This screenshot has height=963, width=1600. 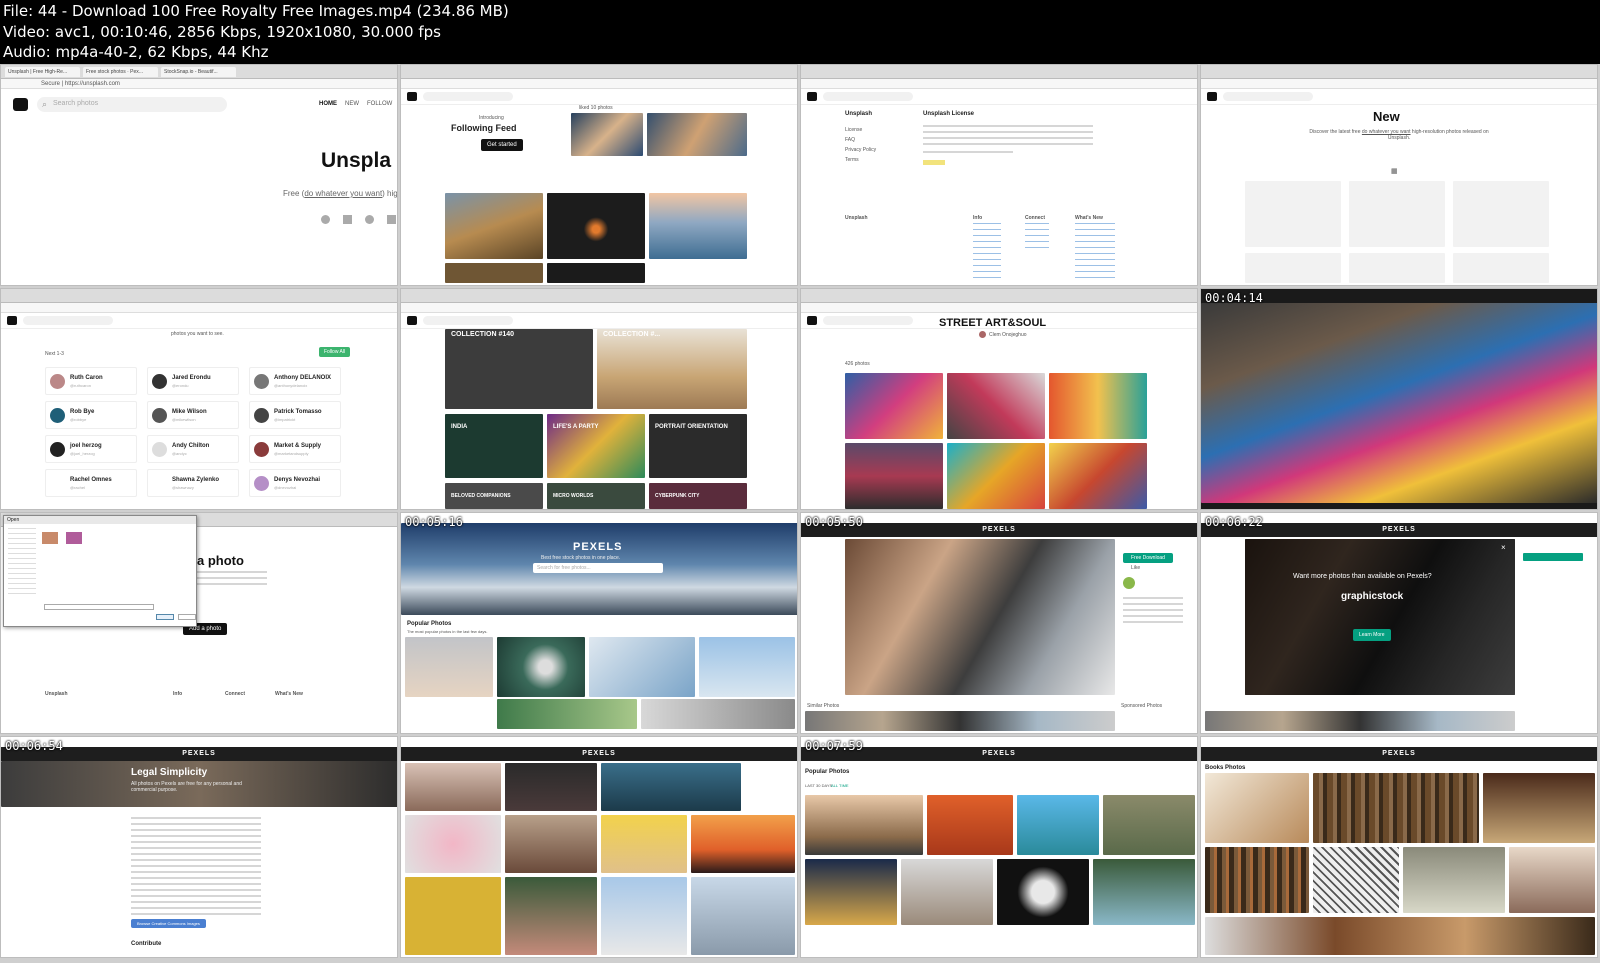 I want to click on learn-more-button: Learn More, so click(x=1372, y=635).